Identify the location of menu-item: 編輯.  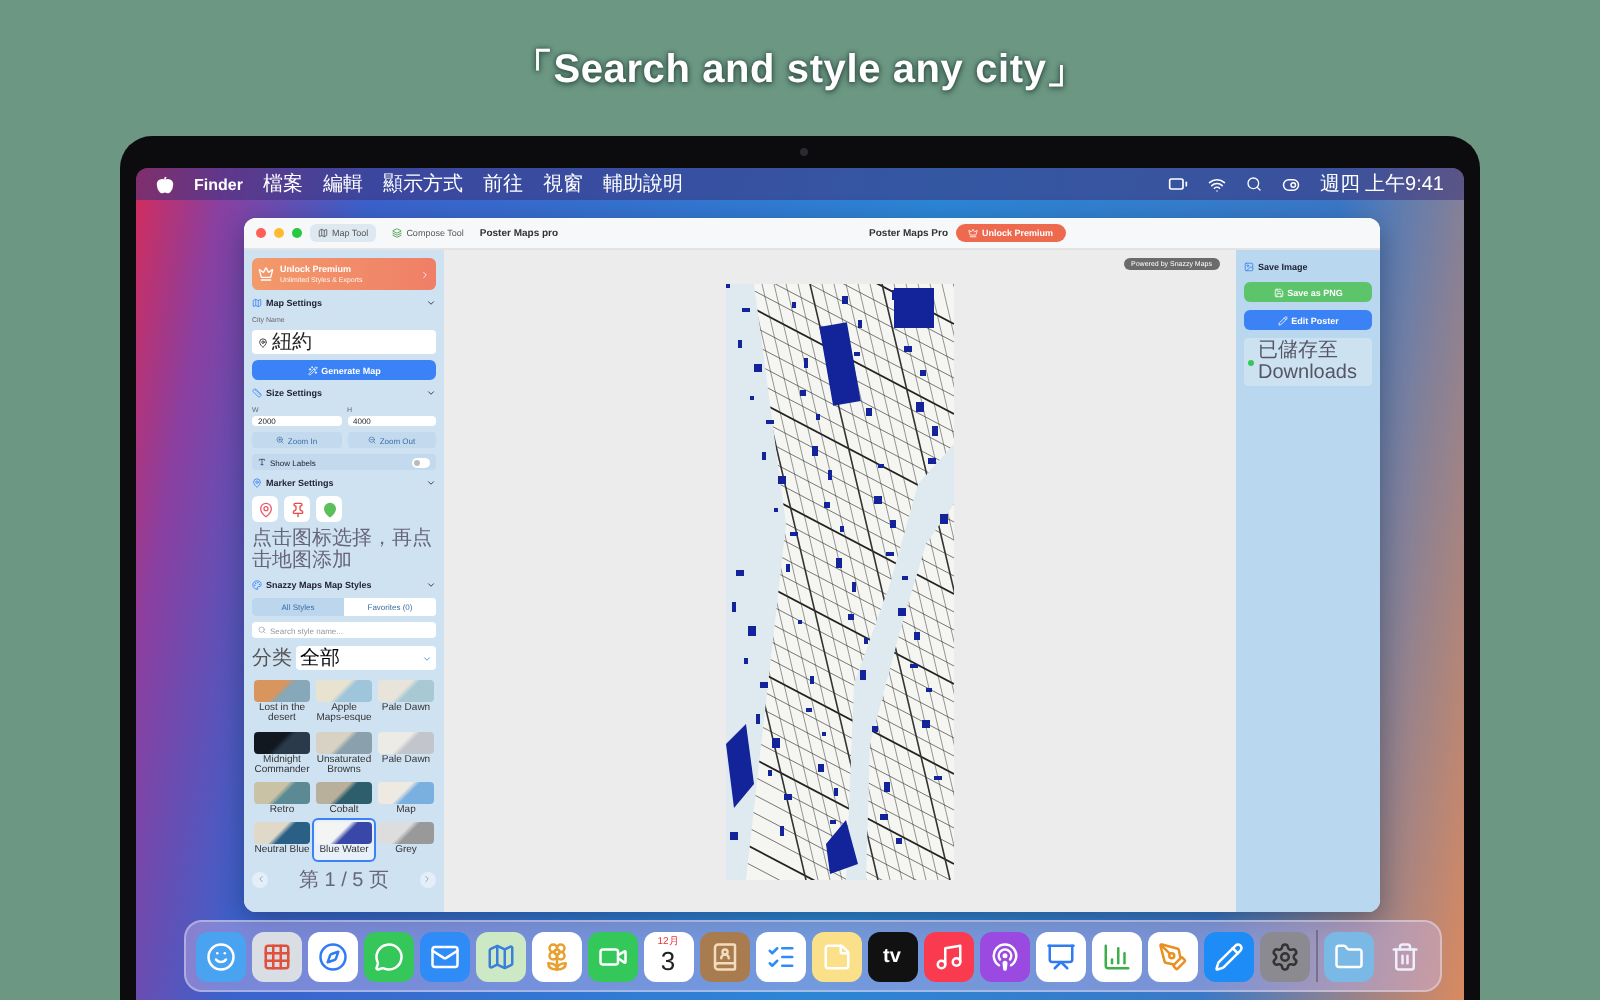
(342, 184).